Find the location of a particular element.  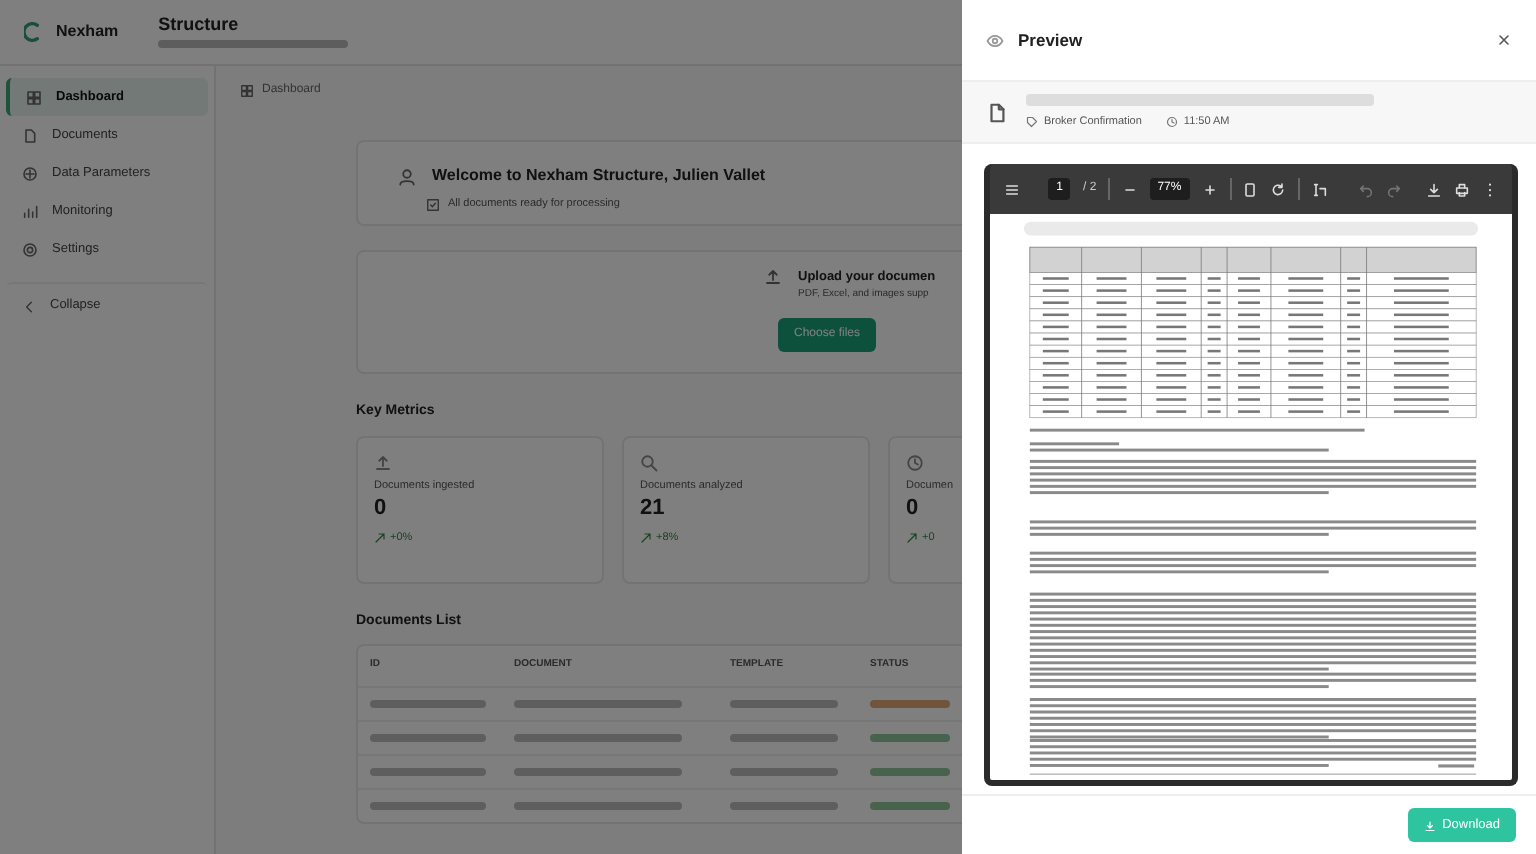

print-icon is located at coordinates (1461, 189).